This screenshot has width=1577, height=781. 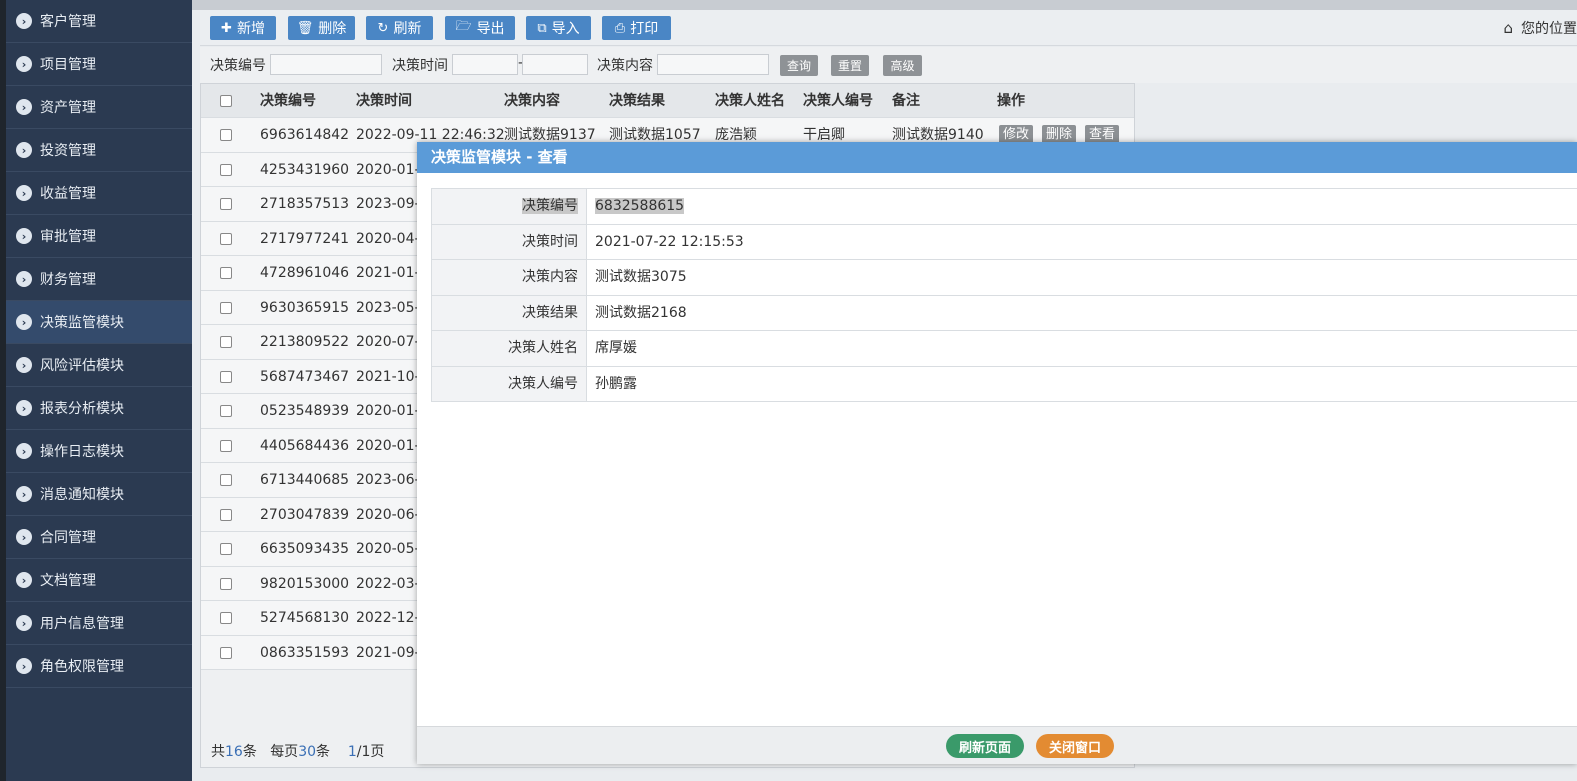 I want to click on column-header: 备注, so click(x=906, y=101).